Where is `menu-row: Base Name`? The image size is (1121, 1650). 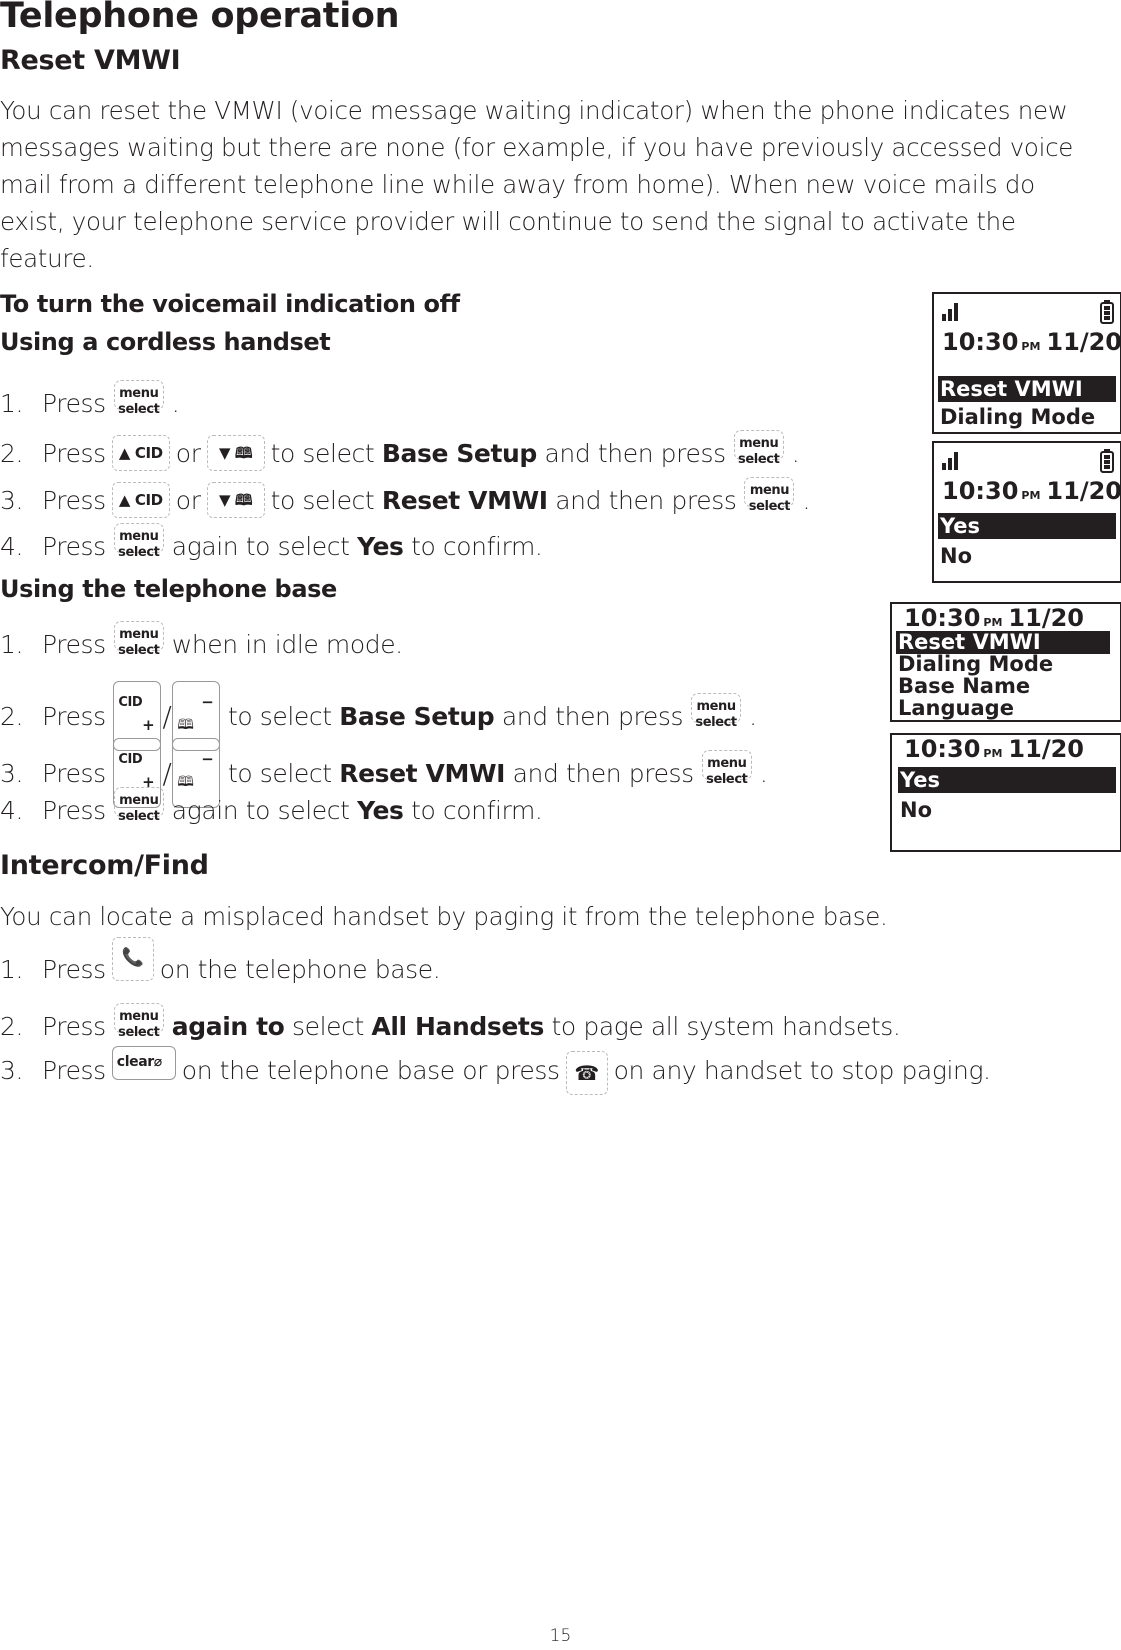 menu-row: Base Name is located at coordinates (964, 686).